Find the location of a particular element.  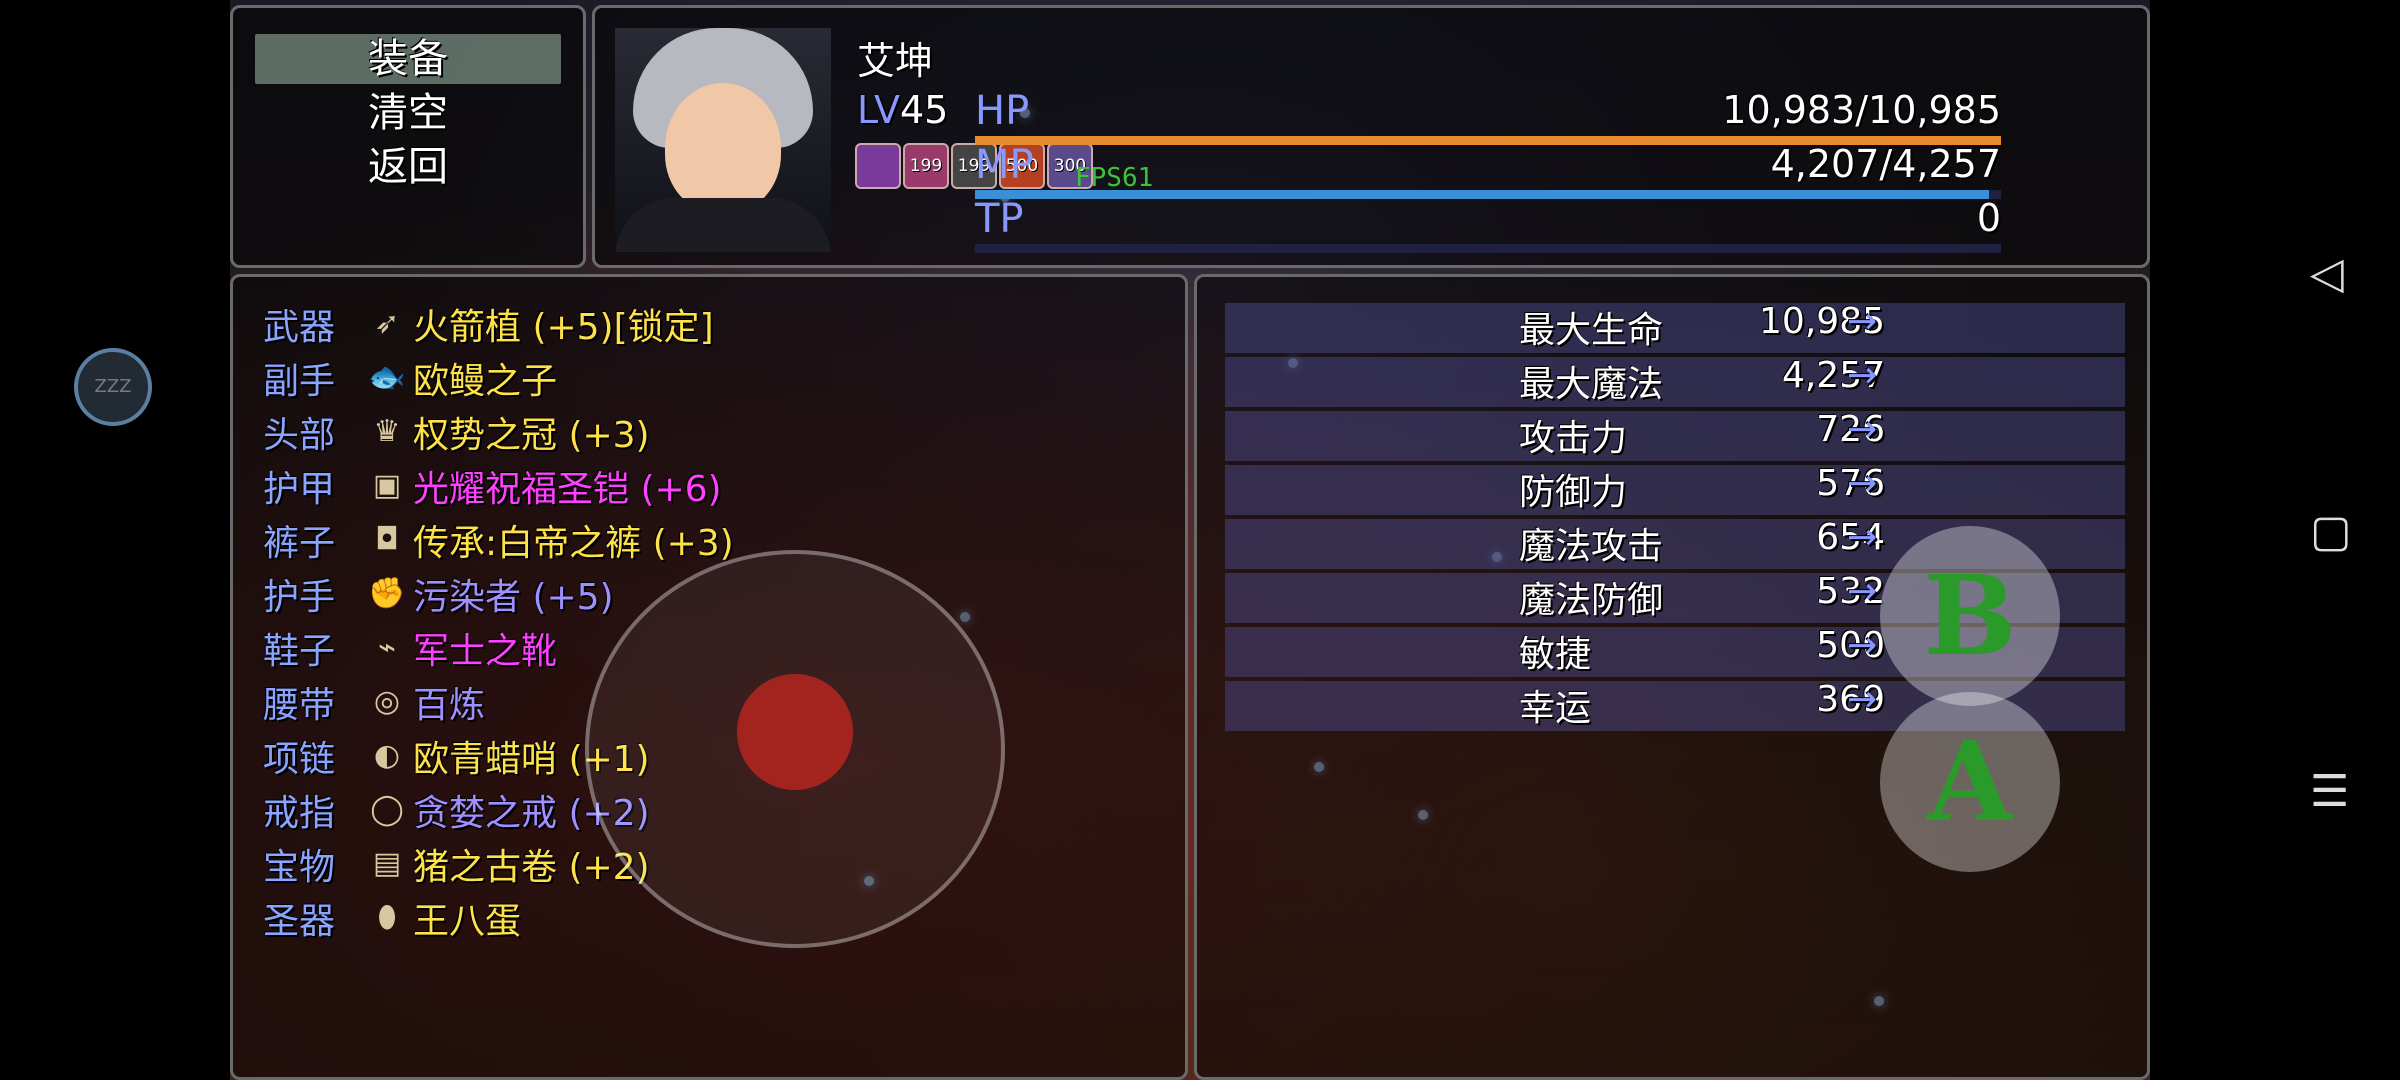

slot-name: 武器 is located at coordinates (299, 327).